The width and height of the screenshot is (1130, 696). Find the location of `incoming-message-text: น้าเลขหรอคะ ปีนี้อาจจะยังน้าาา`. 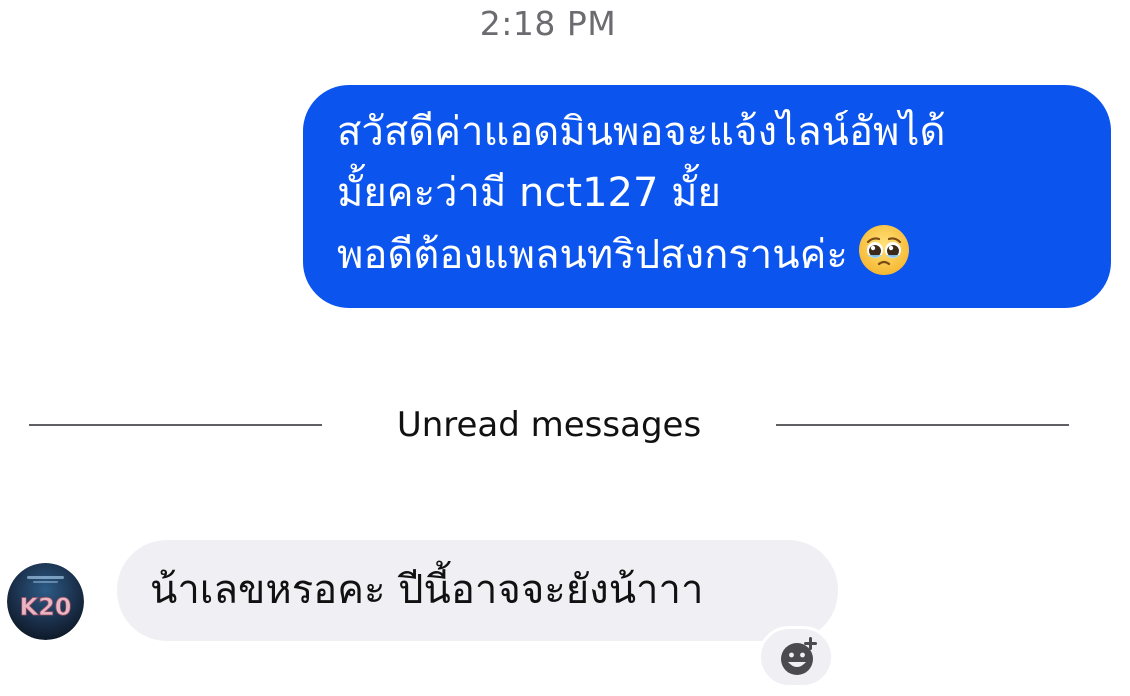

incoming-message-text: น้าเลขหรอคะ ปีนี้อาจจะยังน้าาา is located at coordinates (427, 590).